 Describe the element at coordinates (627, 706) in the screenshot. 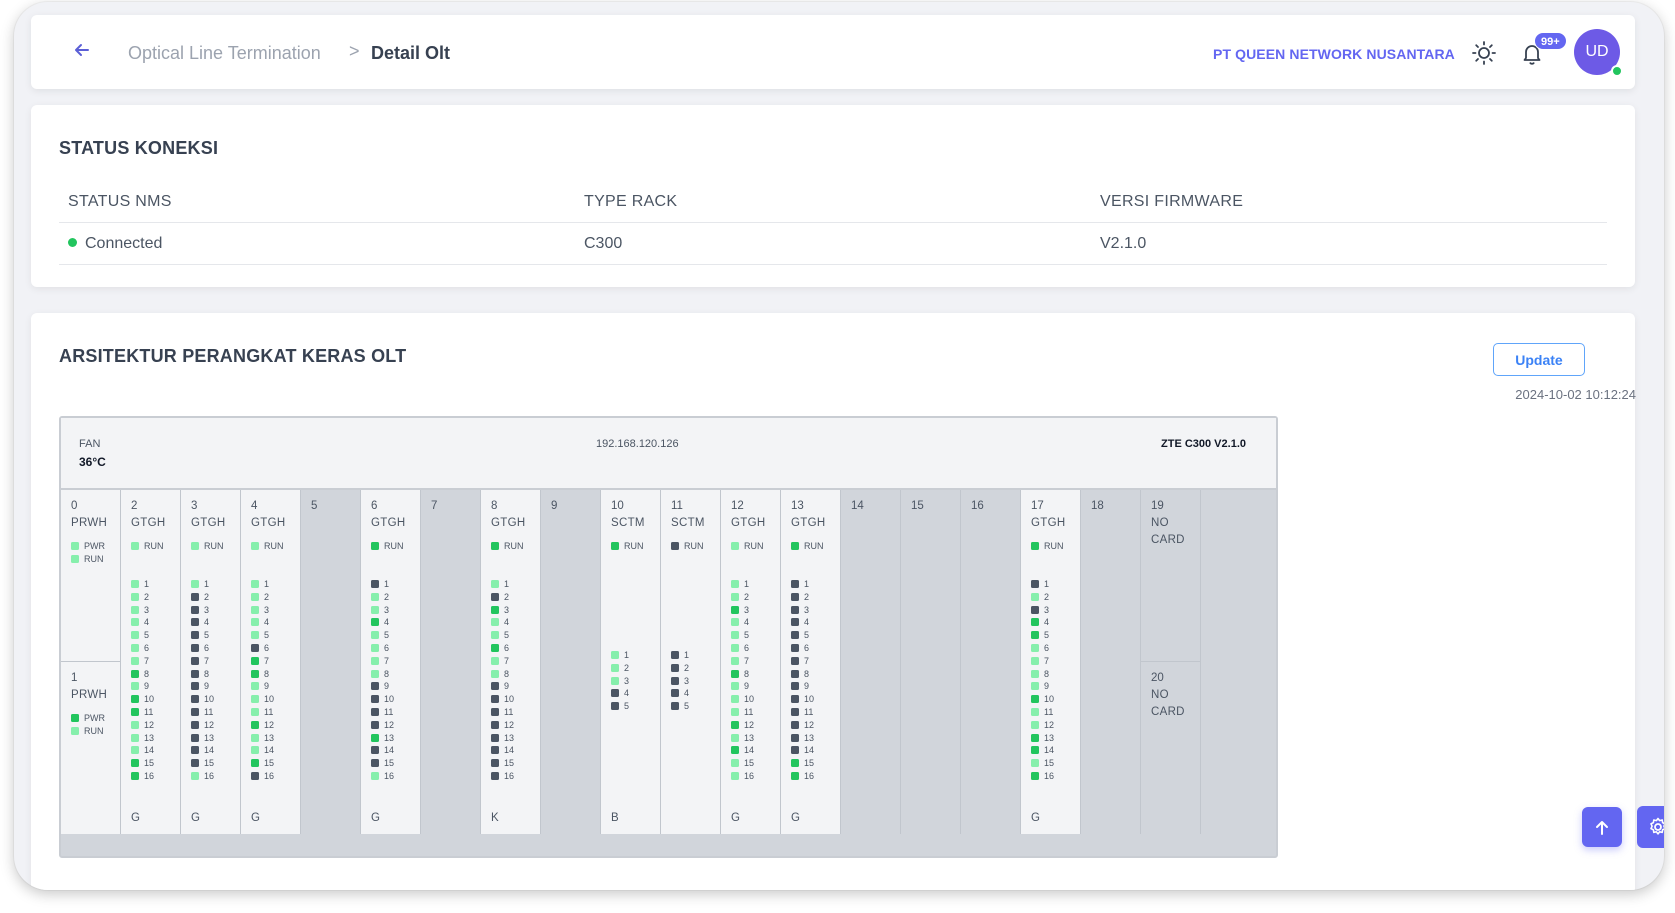

I see `led-label: 5` at that location.